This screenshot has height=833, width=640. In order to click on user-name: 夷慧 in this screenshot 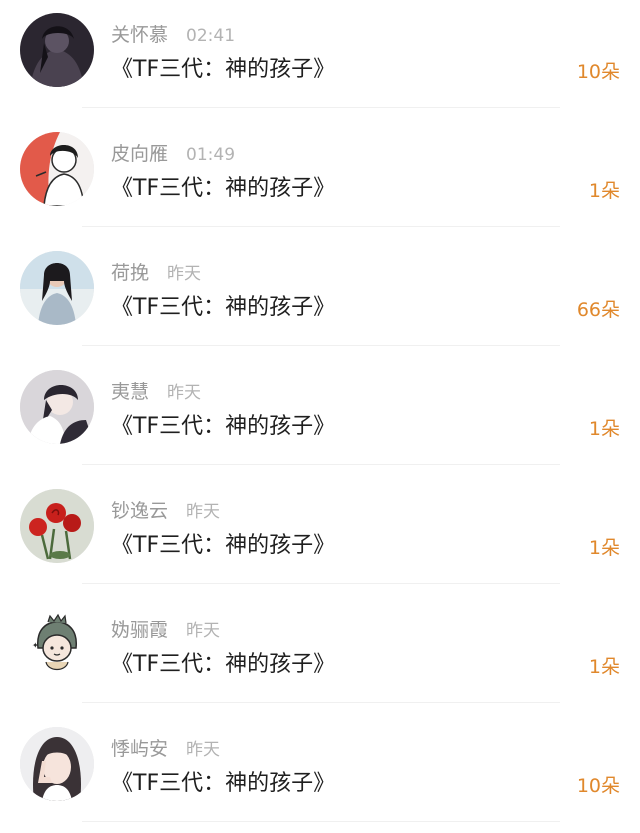, I will do `click(130, 390)`.